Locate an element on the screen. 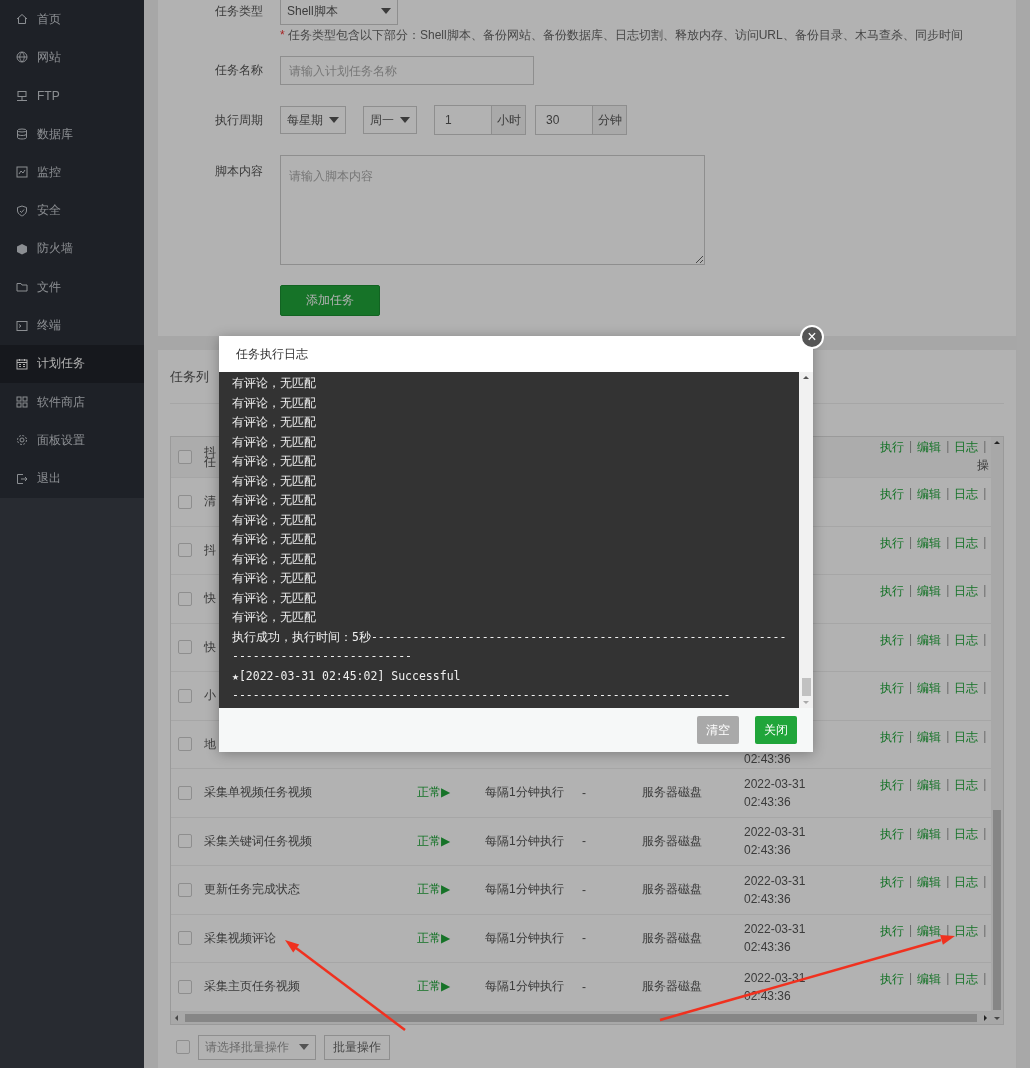  sidebar-item: FTP is located at coordinates (72, 95).